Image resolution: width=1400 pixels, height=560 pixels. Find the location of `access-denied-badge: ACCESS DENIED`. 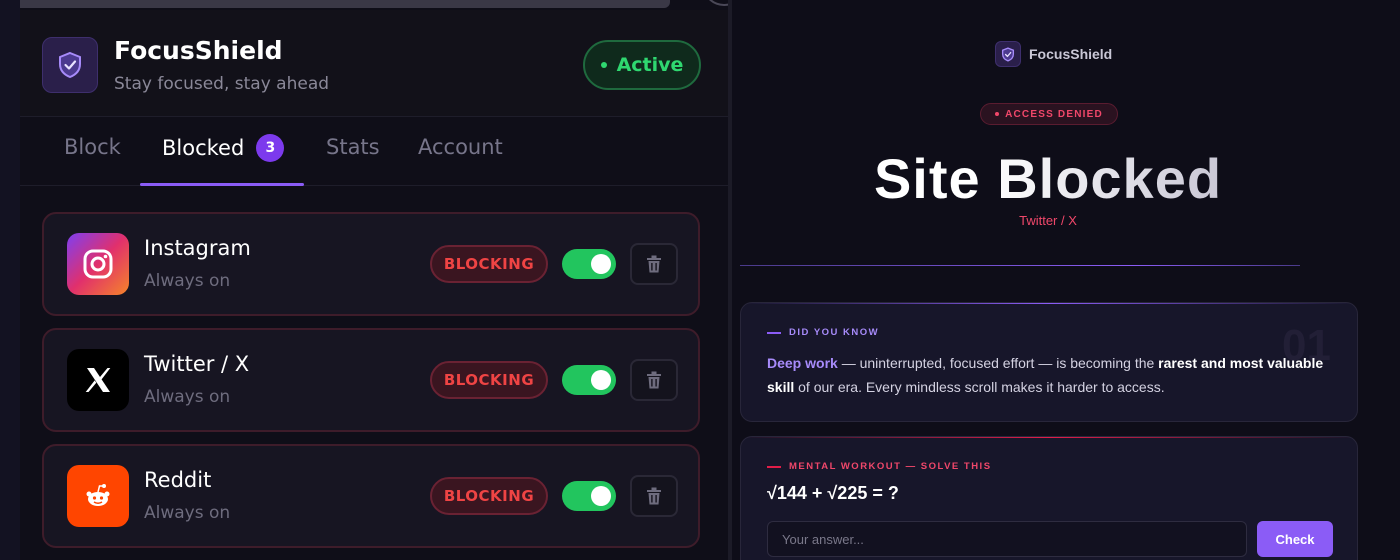

access-denied-badge: ACCESS DENIED is located at coordinates (1049, 114).